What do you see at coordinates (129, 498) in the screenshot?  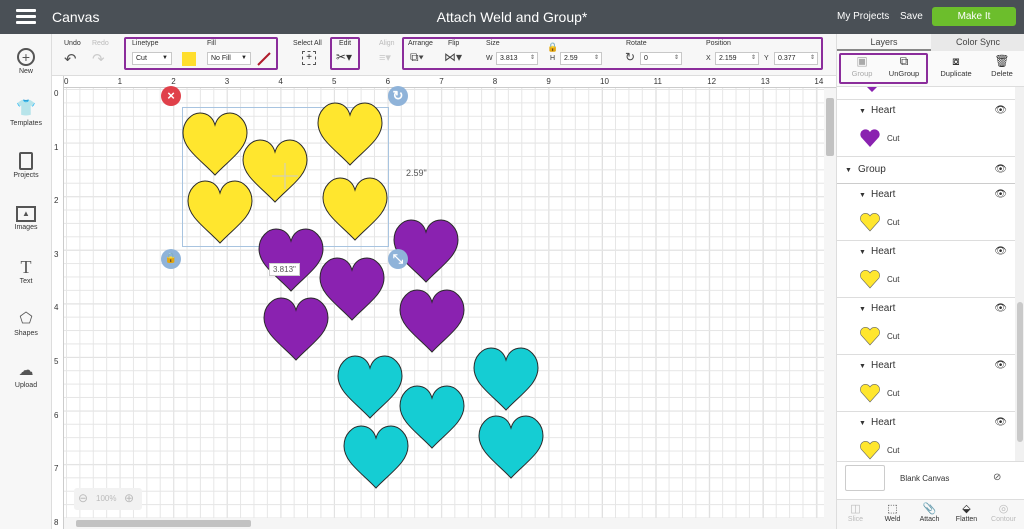 I see `zoom-in-icon: ⊕` at bounding box center [129, 498].